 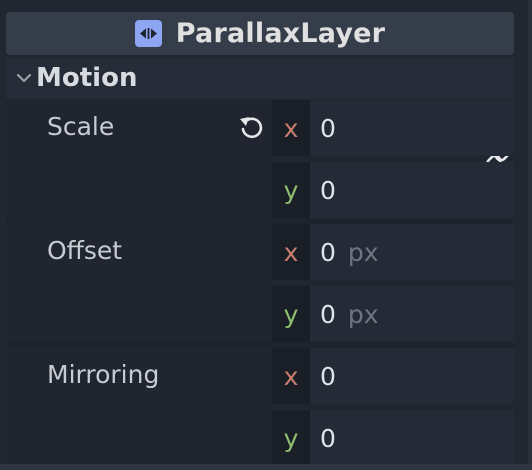 I want to click on offset-y-field: y 0 px, so click(x=393, y=314).